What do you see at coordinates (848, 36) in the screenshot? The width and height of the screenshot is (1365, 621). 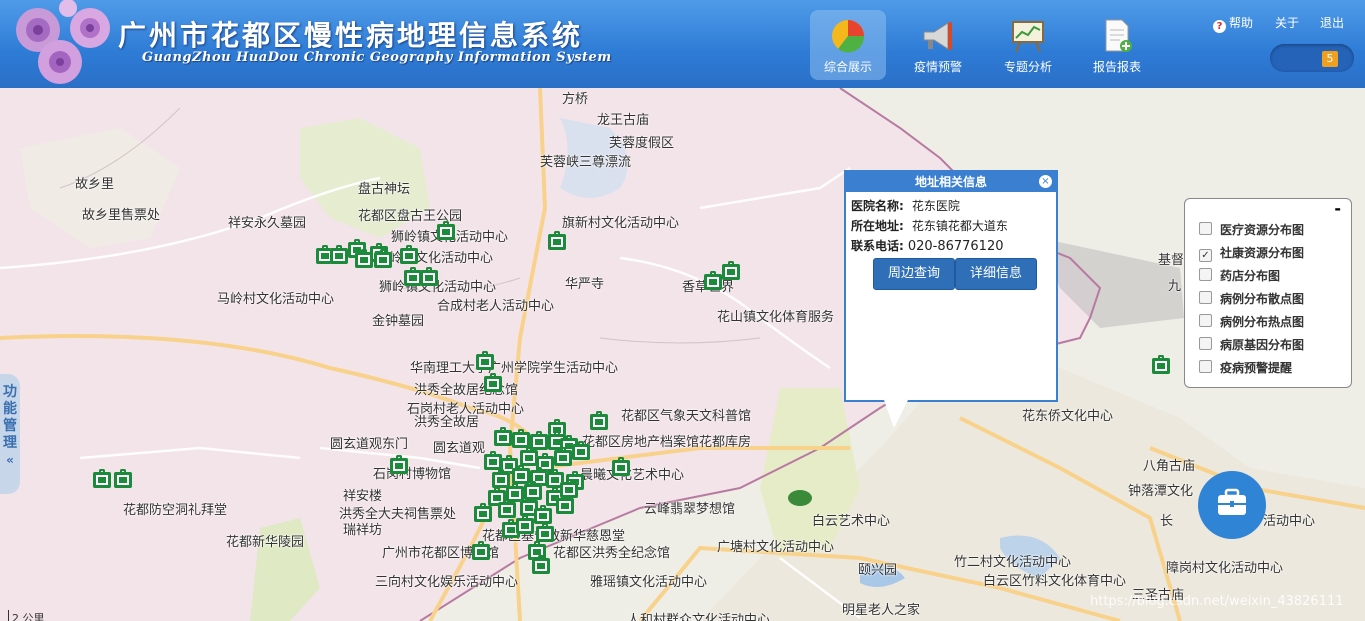 I see `pie-chart-icon` at bounding box center [848, 36].